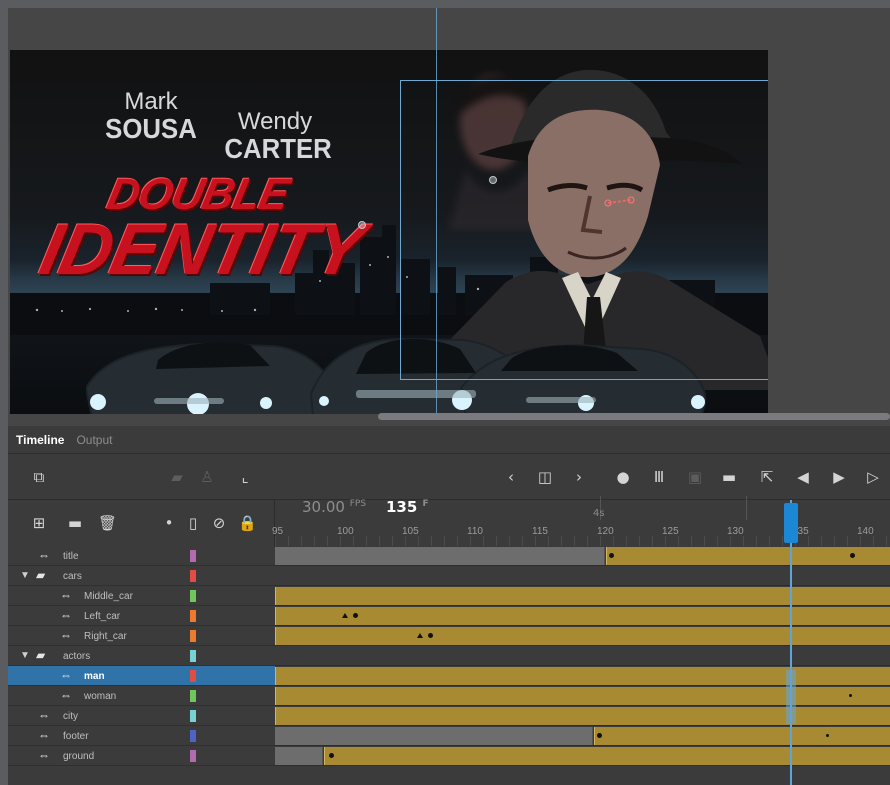 The height and width of the screenshot is (785, 890). I want to click on frame-row-man, so click(582, 676).